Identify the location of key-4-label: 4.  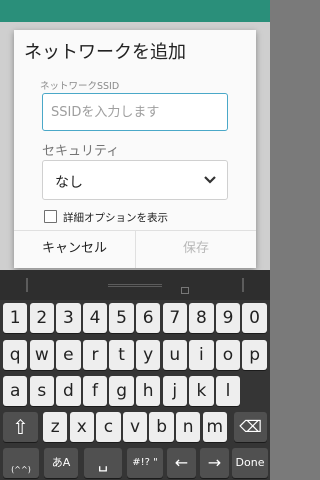
(95, 318).